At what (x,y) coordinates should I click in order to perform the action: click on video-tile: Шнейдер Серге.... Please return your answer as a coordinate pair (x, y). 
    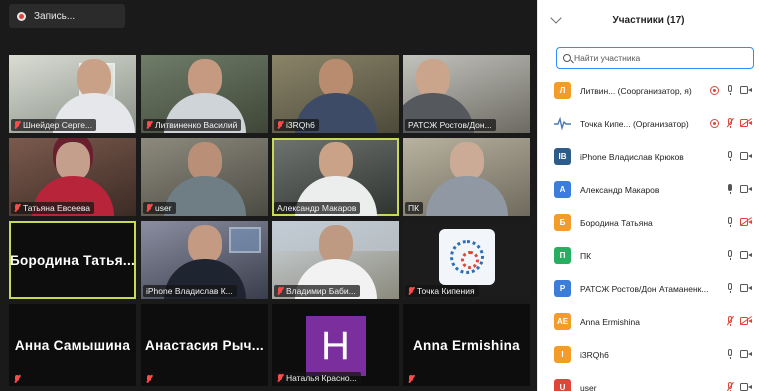
    Looking at the image, I should click on (72, 94).